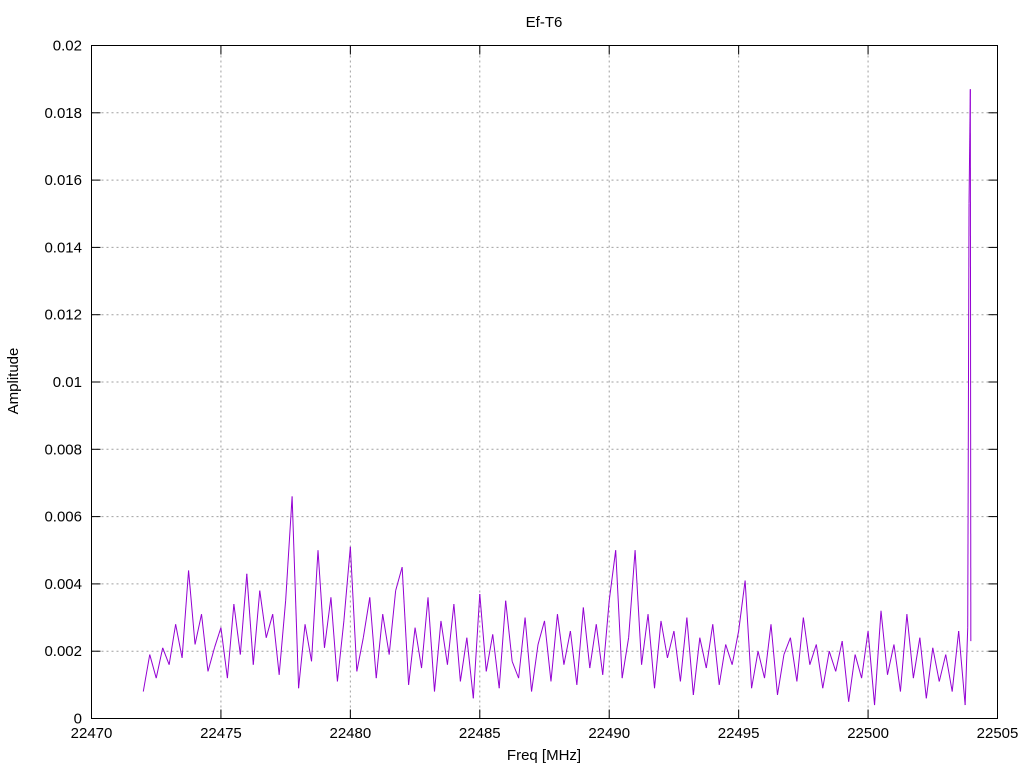 Image resolution: width=1024 pixels, height=768 pixels. I want to click on x-tick-label: 22495, so click(739, 733).